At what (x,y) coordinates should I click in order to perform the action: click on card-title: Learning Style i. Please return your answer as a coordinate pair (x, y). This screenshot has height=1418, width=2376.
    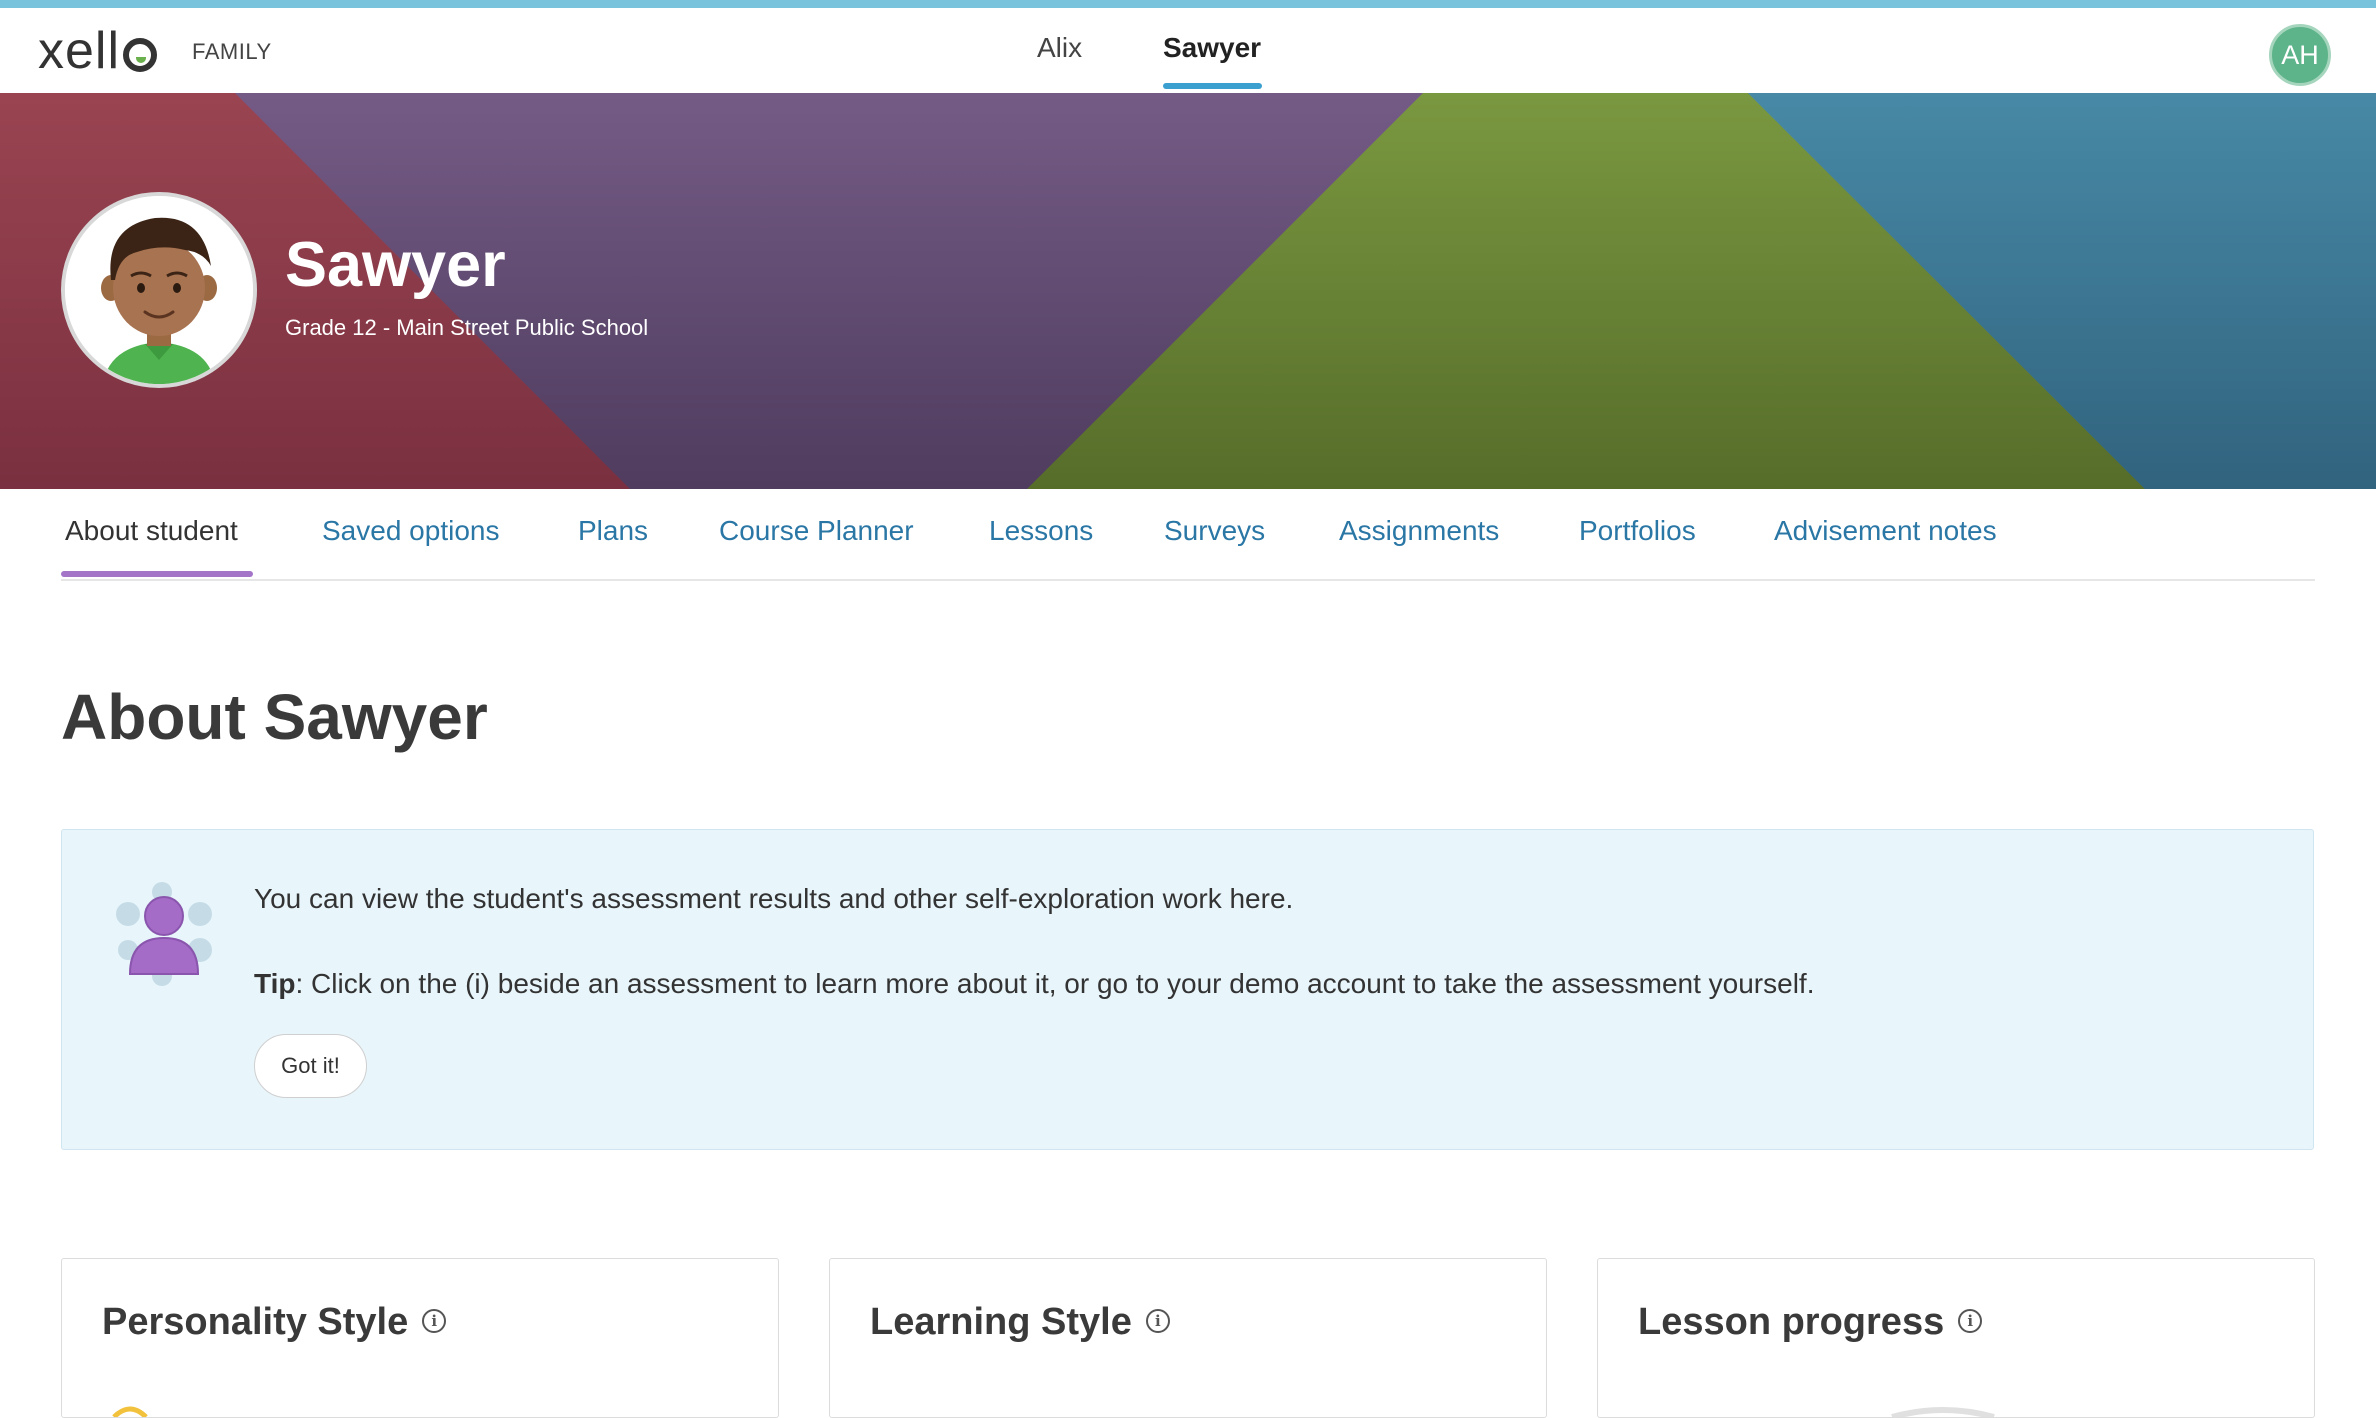
    Looking at the image, I should click on (1020, 1322).